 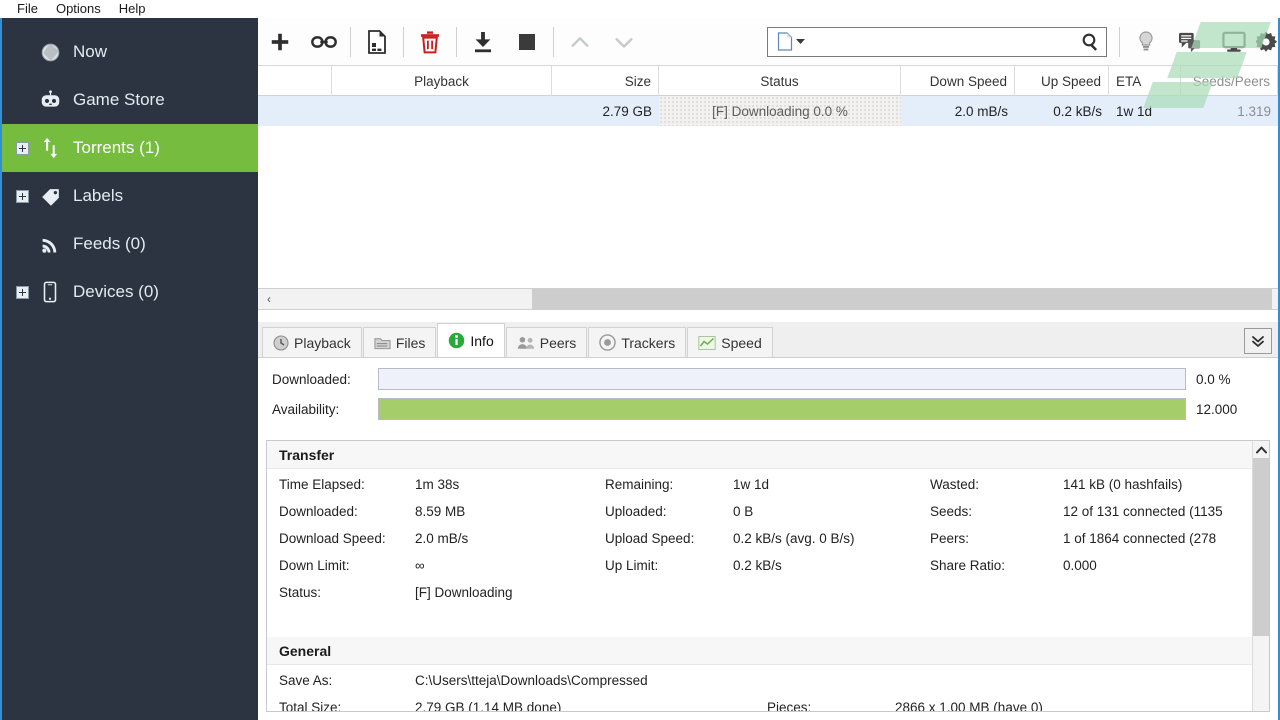 I want to click on tab-speed: Speed, so click(x=730, y=342).